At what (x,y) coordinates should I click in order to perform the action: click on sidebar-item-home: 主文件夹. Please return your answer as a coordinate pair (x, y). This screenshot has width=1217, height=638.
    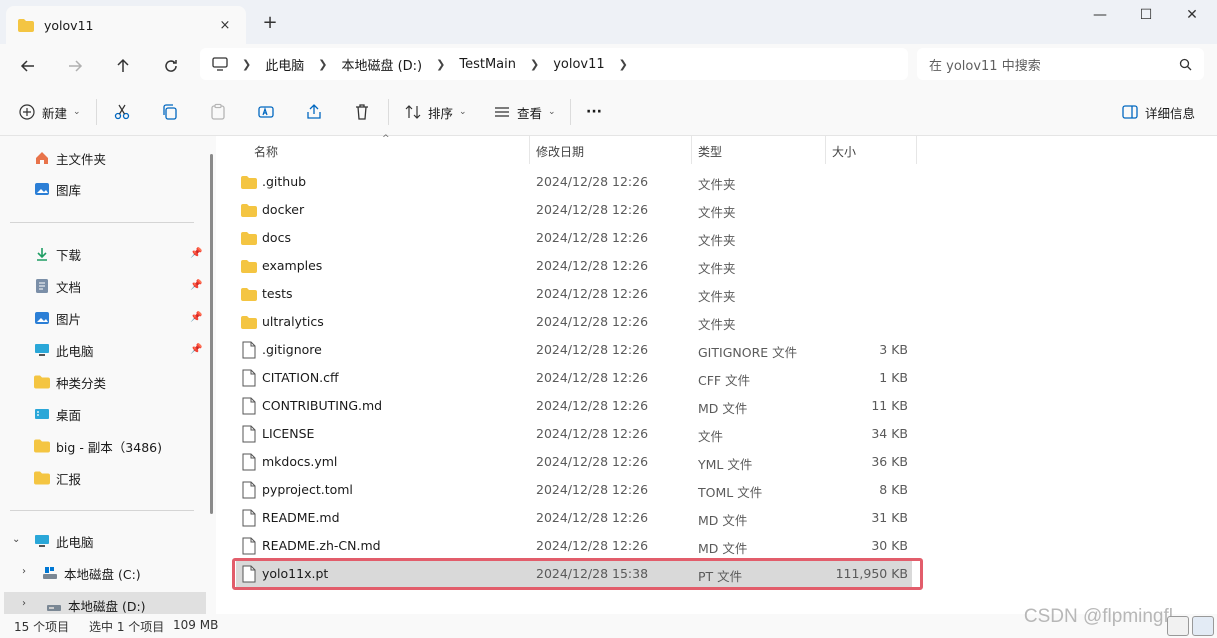
    Looking at the image, I should click on (103, 158).